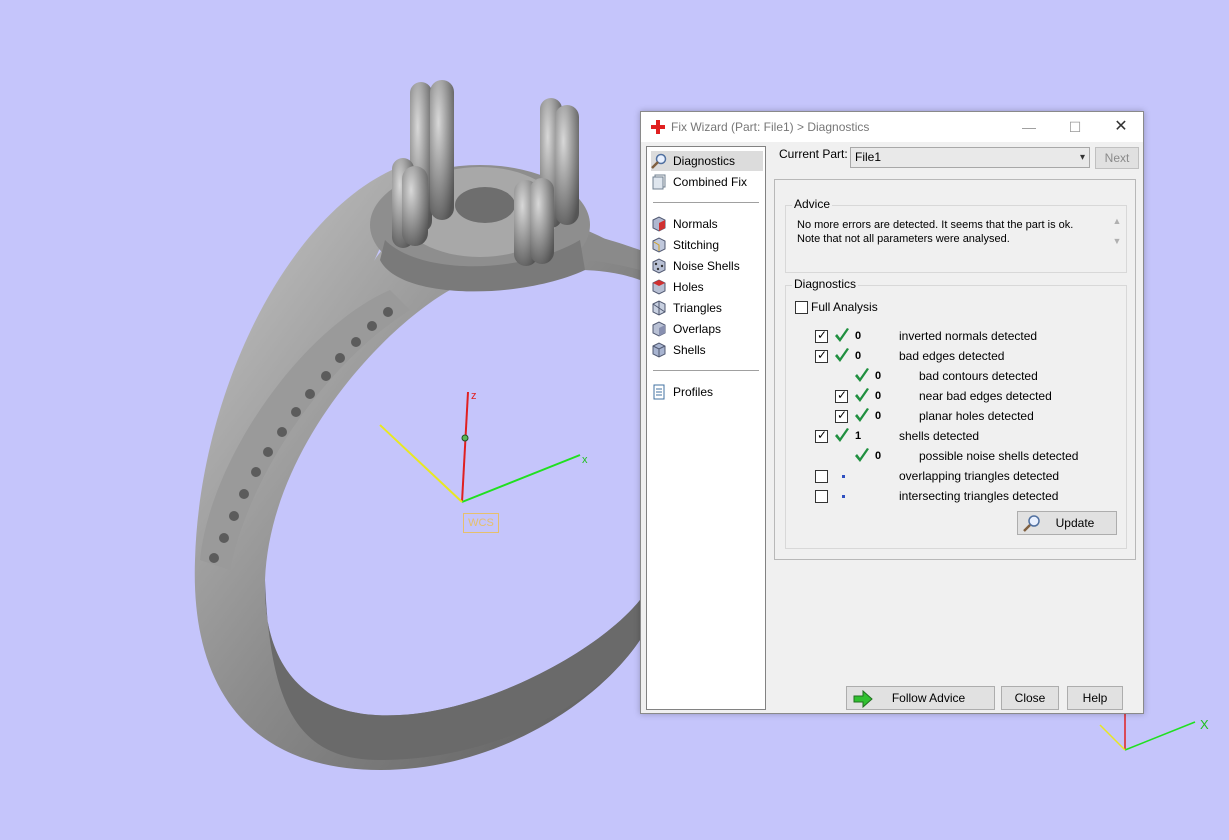 Image resolution: width=1229 pixels, height=840 pixels. What do you see at coordinates (707, 350) in the screenshot?
I see `nav-item-shells: Shells` at bounding box center [707, 350].